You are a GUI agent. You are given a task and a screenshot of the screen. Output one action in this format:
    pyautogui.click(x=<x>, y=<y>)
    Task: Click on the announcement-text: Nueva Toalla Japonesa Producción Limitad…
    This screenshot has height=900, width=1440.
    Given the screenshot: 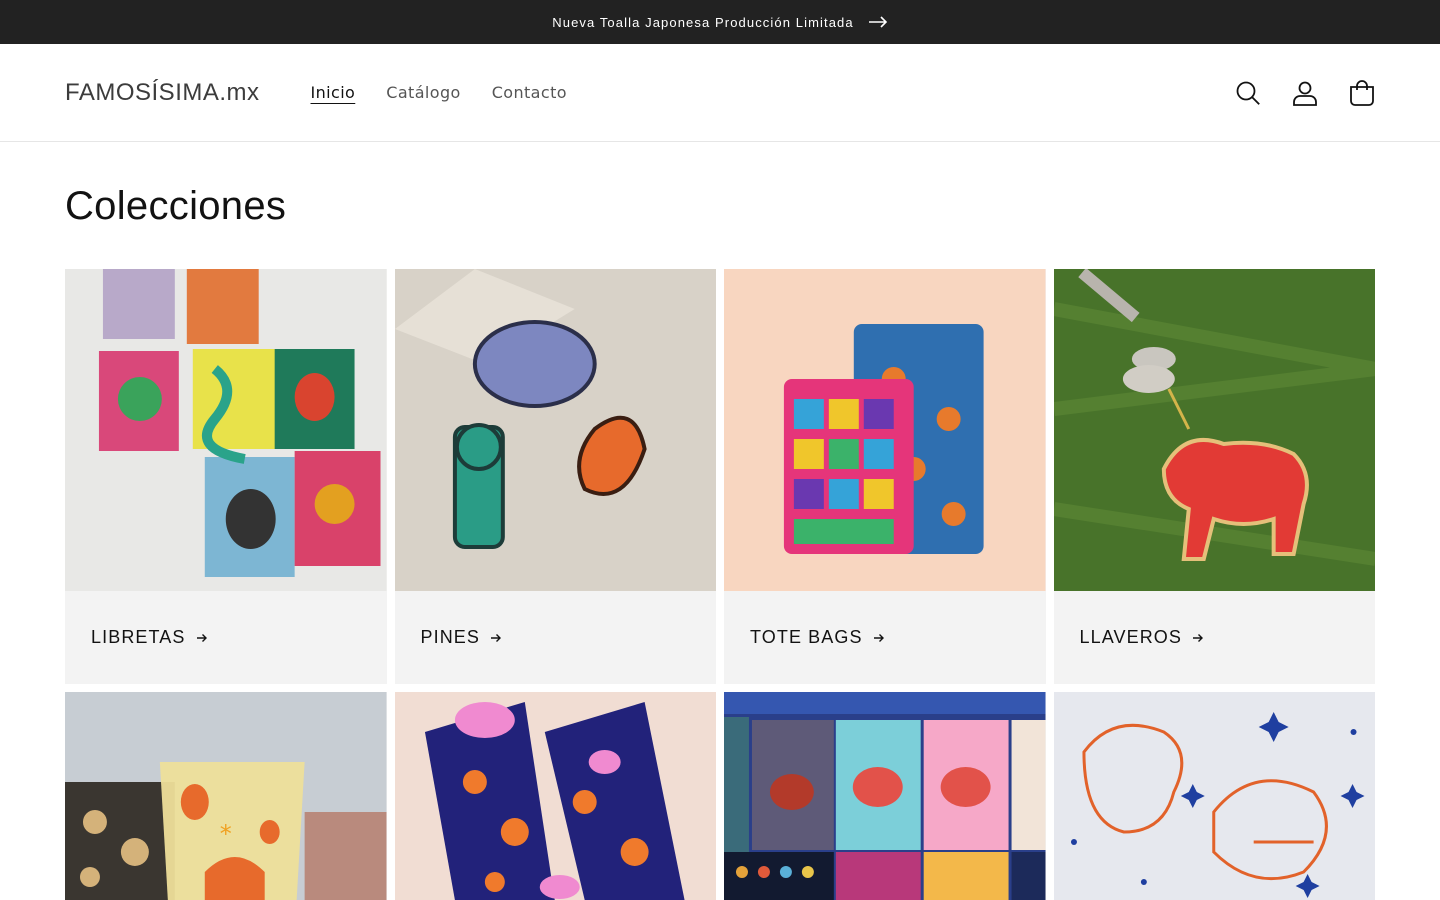 What is the action you would take?
    pyautogui.click(x=703, y=22)
    